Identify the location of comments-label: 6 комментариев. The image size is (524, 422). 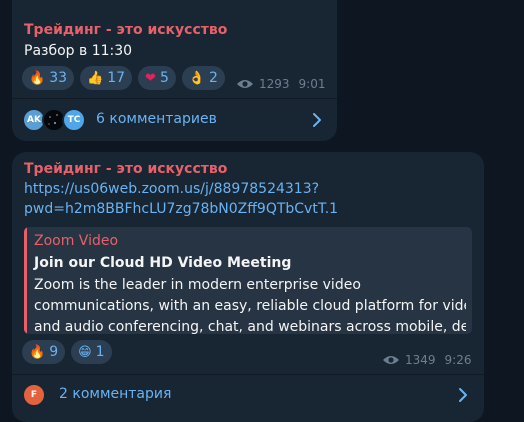
(156, 119).